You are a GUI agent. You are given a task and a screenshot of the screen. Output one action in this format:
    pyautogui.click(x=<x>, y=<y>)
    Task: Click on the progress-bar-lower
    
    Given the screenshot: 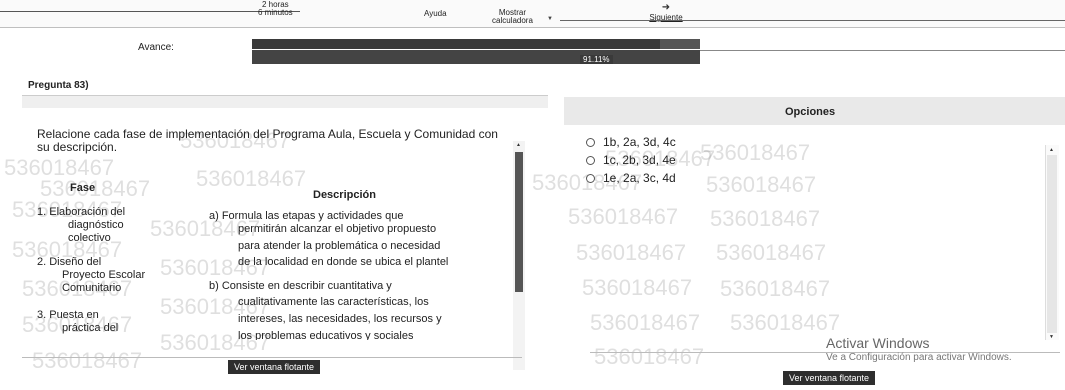 What is the action you would take?
    pyautogui.click(x=476, y=57)
    